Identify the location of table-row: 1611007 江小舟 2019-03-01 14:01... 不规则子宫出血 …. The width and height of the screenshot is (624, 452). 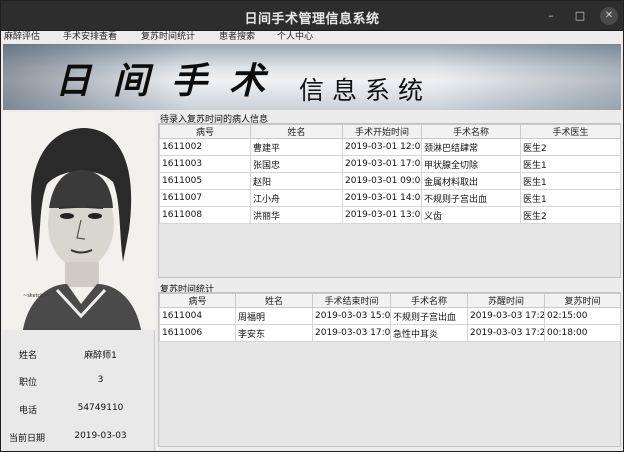
(390, 198).